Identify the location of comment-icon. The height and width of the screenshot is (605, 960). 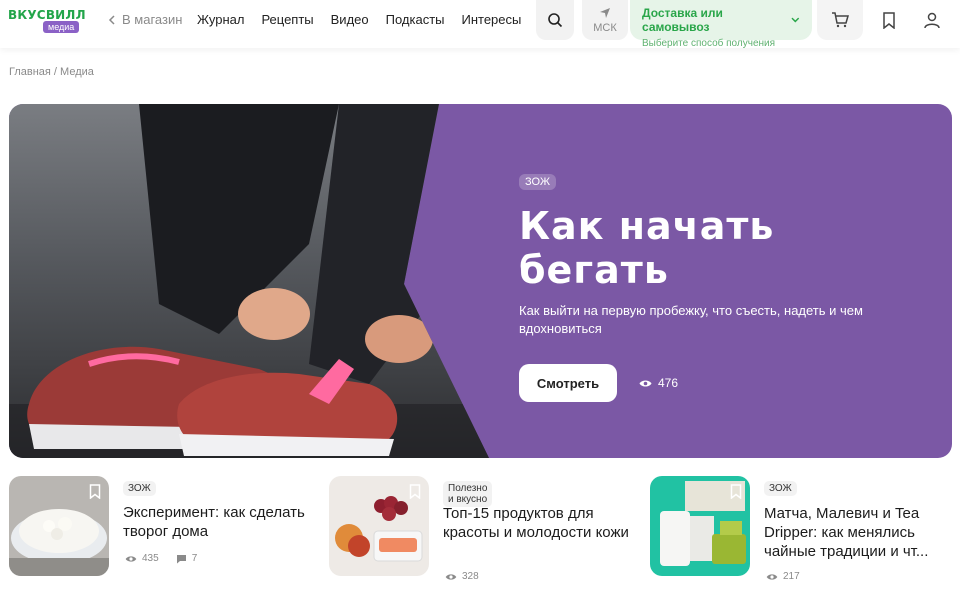
(181, 558).